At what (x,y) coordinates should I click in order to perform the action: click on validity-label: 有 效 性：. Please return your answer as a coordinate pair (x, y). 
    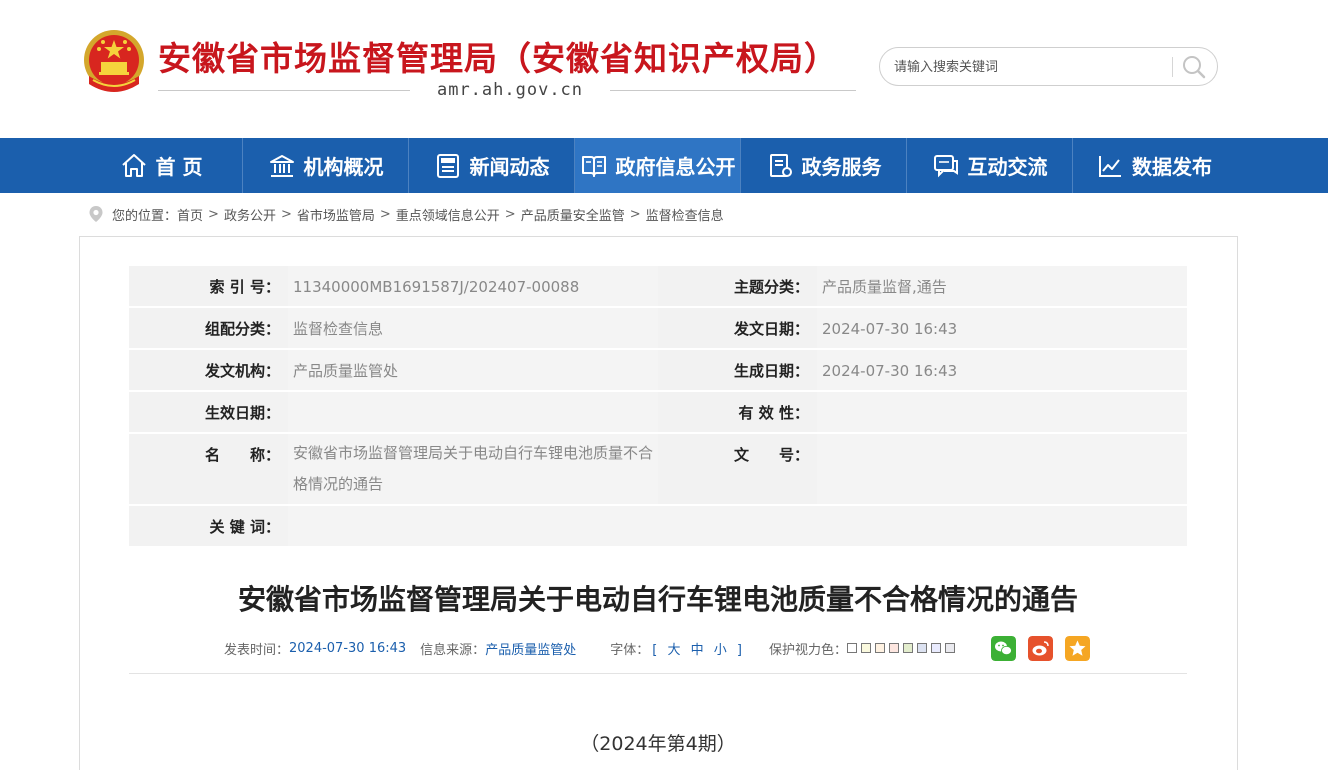
    Looking at the image, I should click on (737, 412).